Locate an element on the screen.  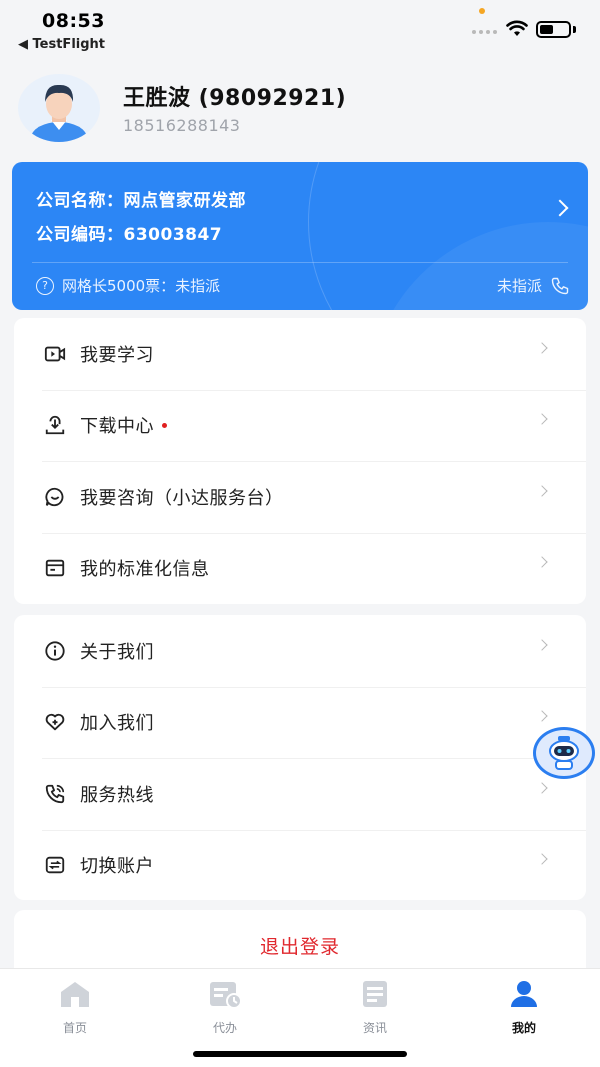
video-icon is located at coordinates (55, 354).